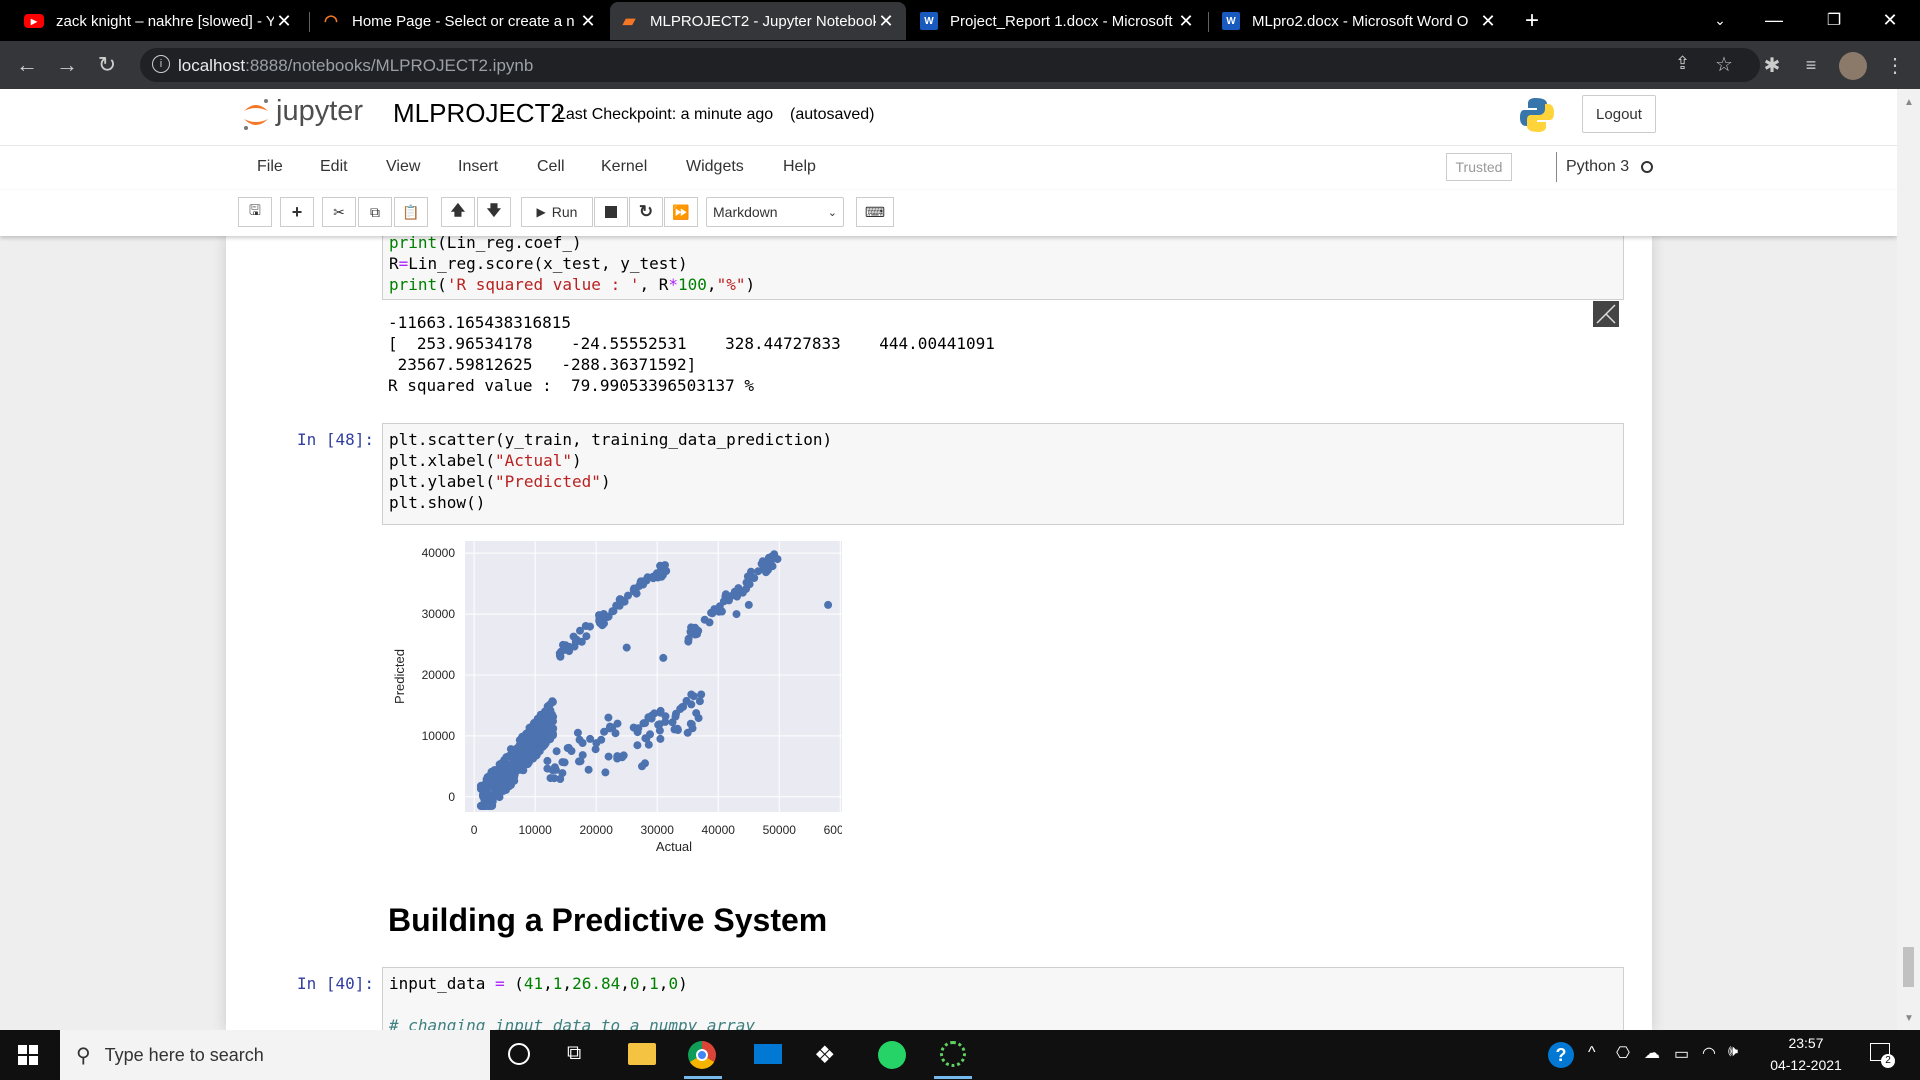 The height and width of the screenshot is (1080, 1920). I want to click on menu-insert: Insert, so click(478, 167).